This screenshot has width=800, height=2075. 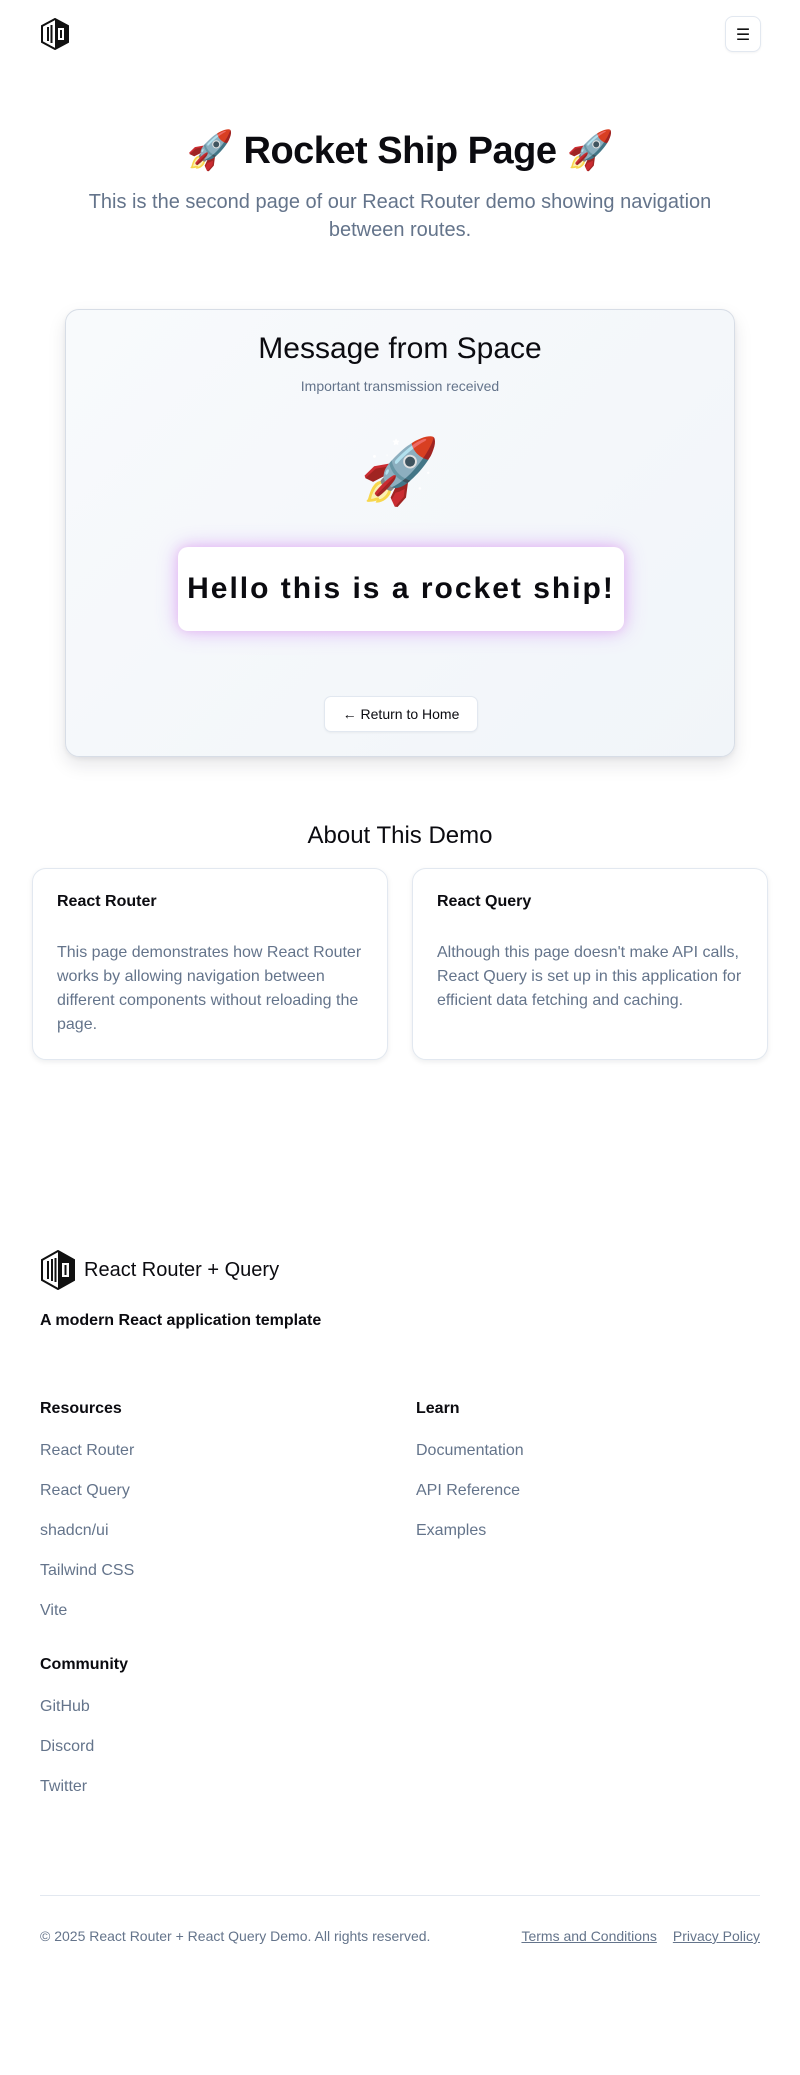 I want to click on footer-column-heading: Community, so click(x=84, y=1664).